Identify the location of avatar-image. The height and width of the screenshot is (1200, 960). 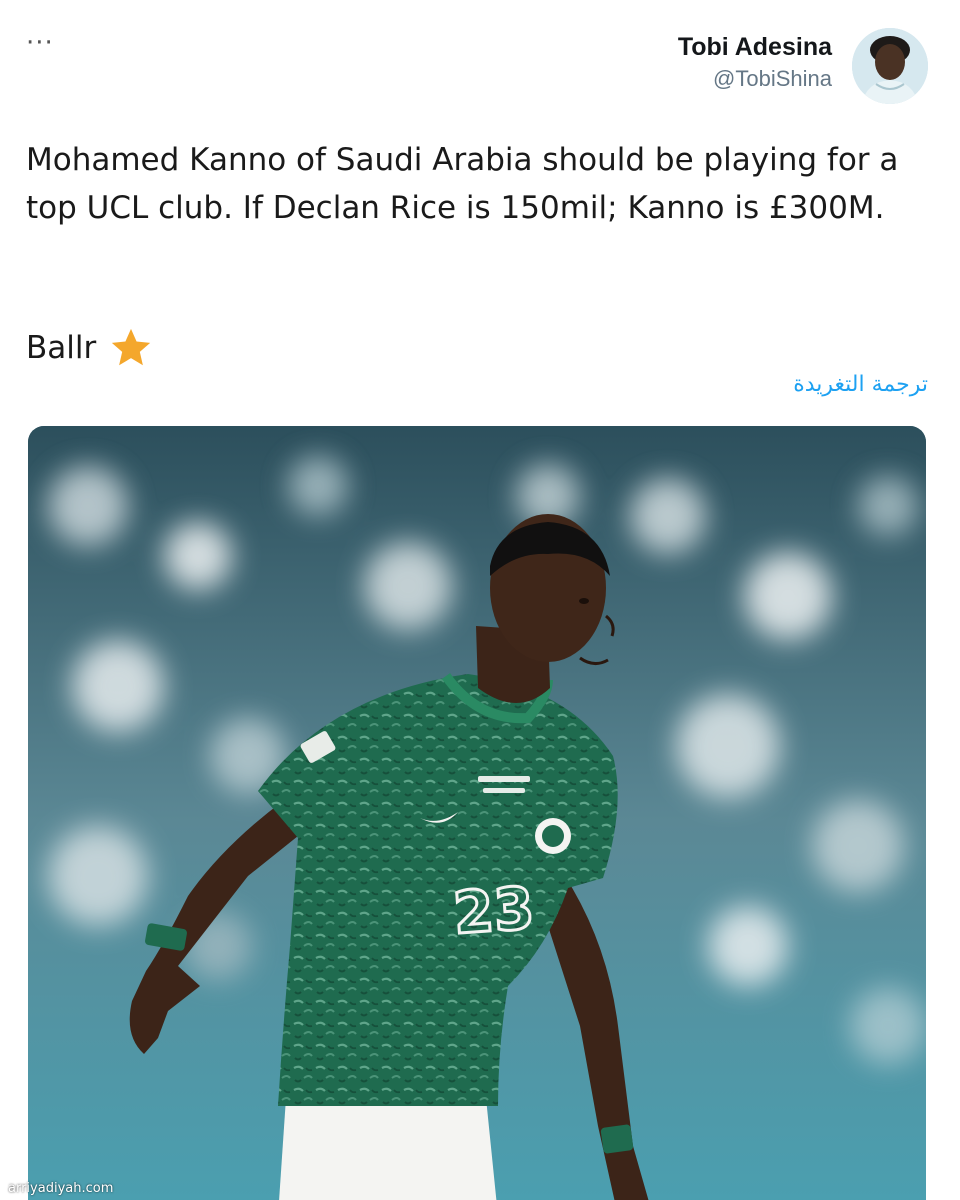
(890, 66).